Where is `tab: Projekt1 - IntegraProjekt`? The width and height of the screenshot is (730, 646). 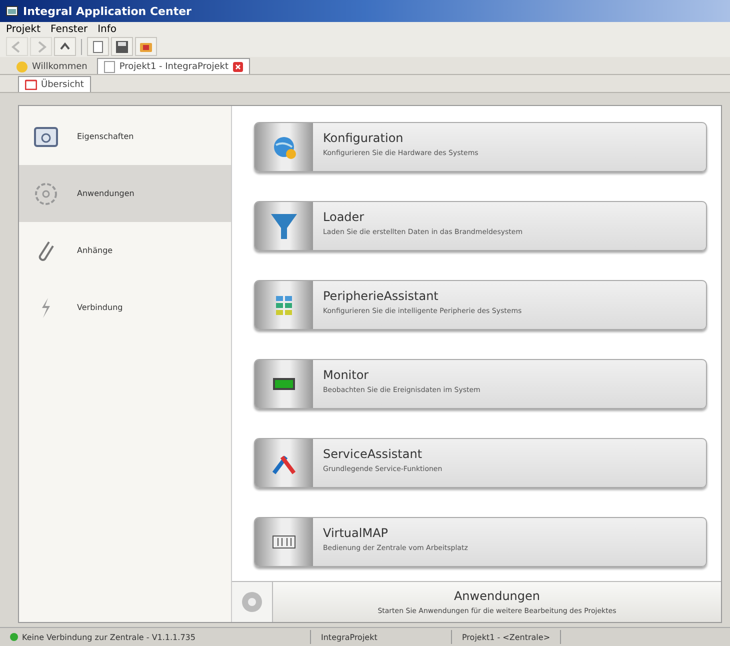
tab: Projekt1 - IntegraProjekt is located at coordinates (173, 66).